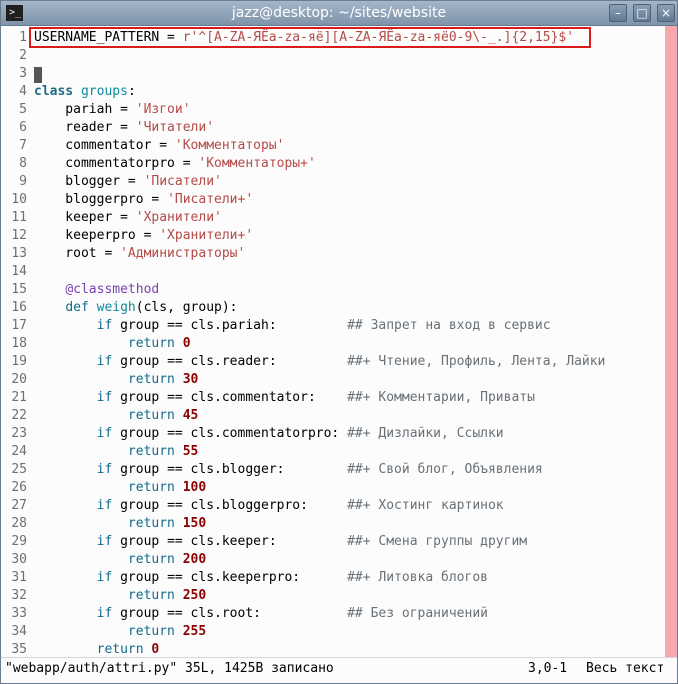 The width and height of the screenshot is (678, 684). What do you see at coordinates (194, 631) in the screenshot?
I see `code-token: 255` at bounding box center [194, 631].